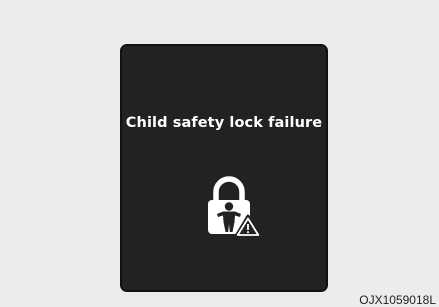  I want to click on child-lock-icon, so click(235, 207).